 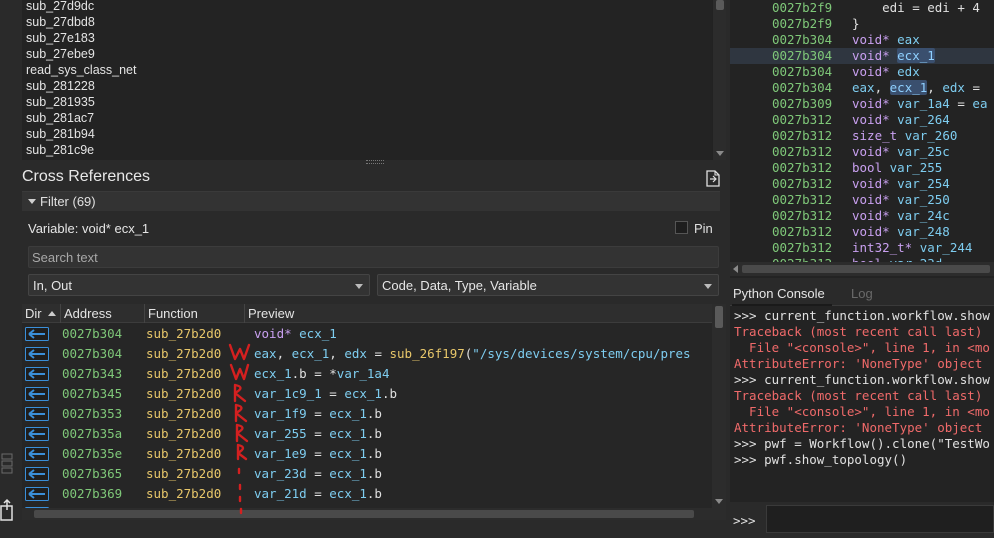 I want to click on code-line: 0027b312 bool var_255, so click(x=862, y=168).